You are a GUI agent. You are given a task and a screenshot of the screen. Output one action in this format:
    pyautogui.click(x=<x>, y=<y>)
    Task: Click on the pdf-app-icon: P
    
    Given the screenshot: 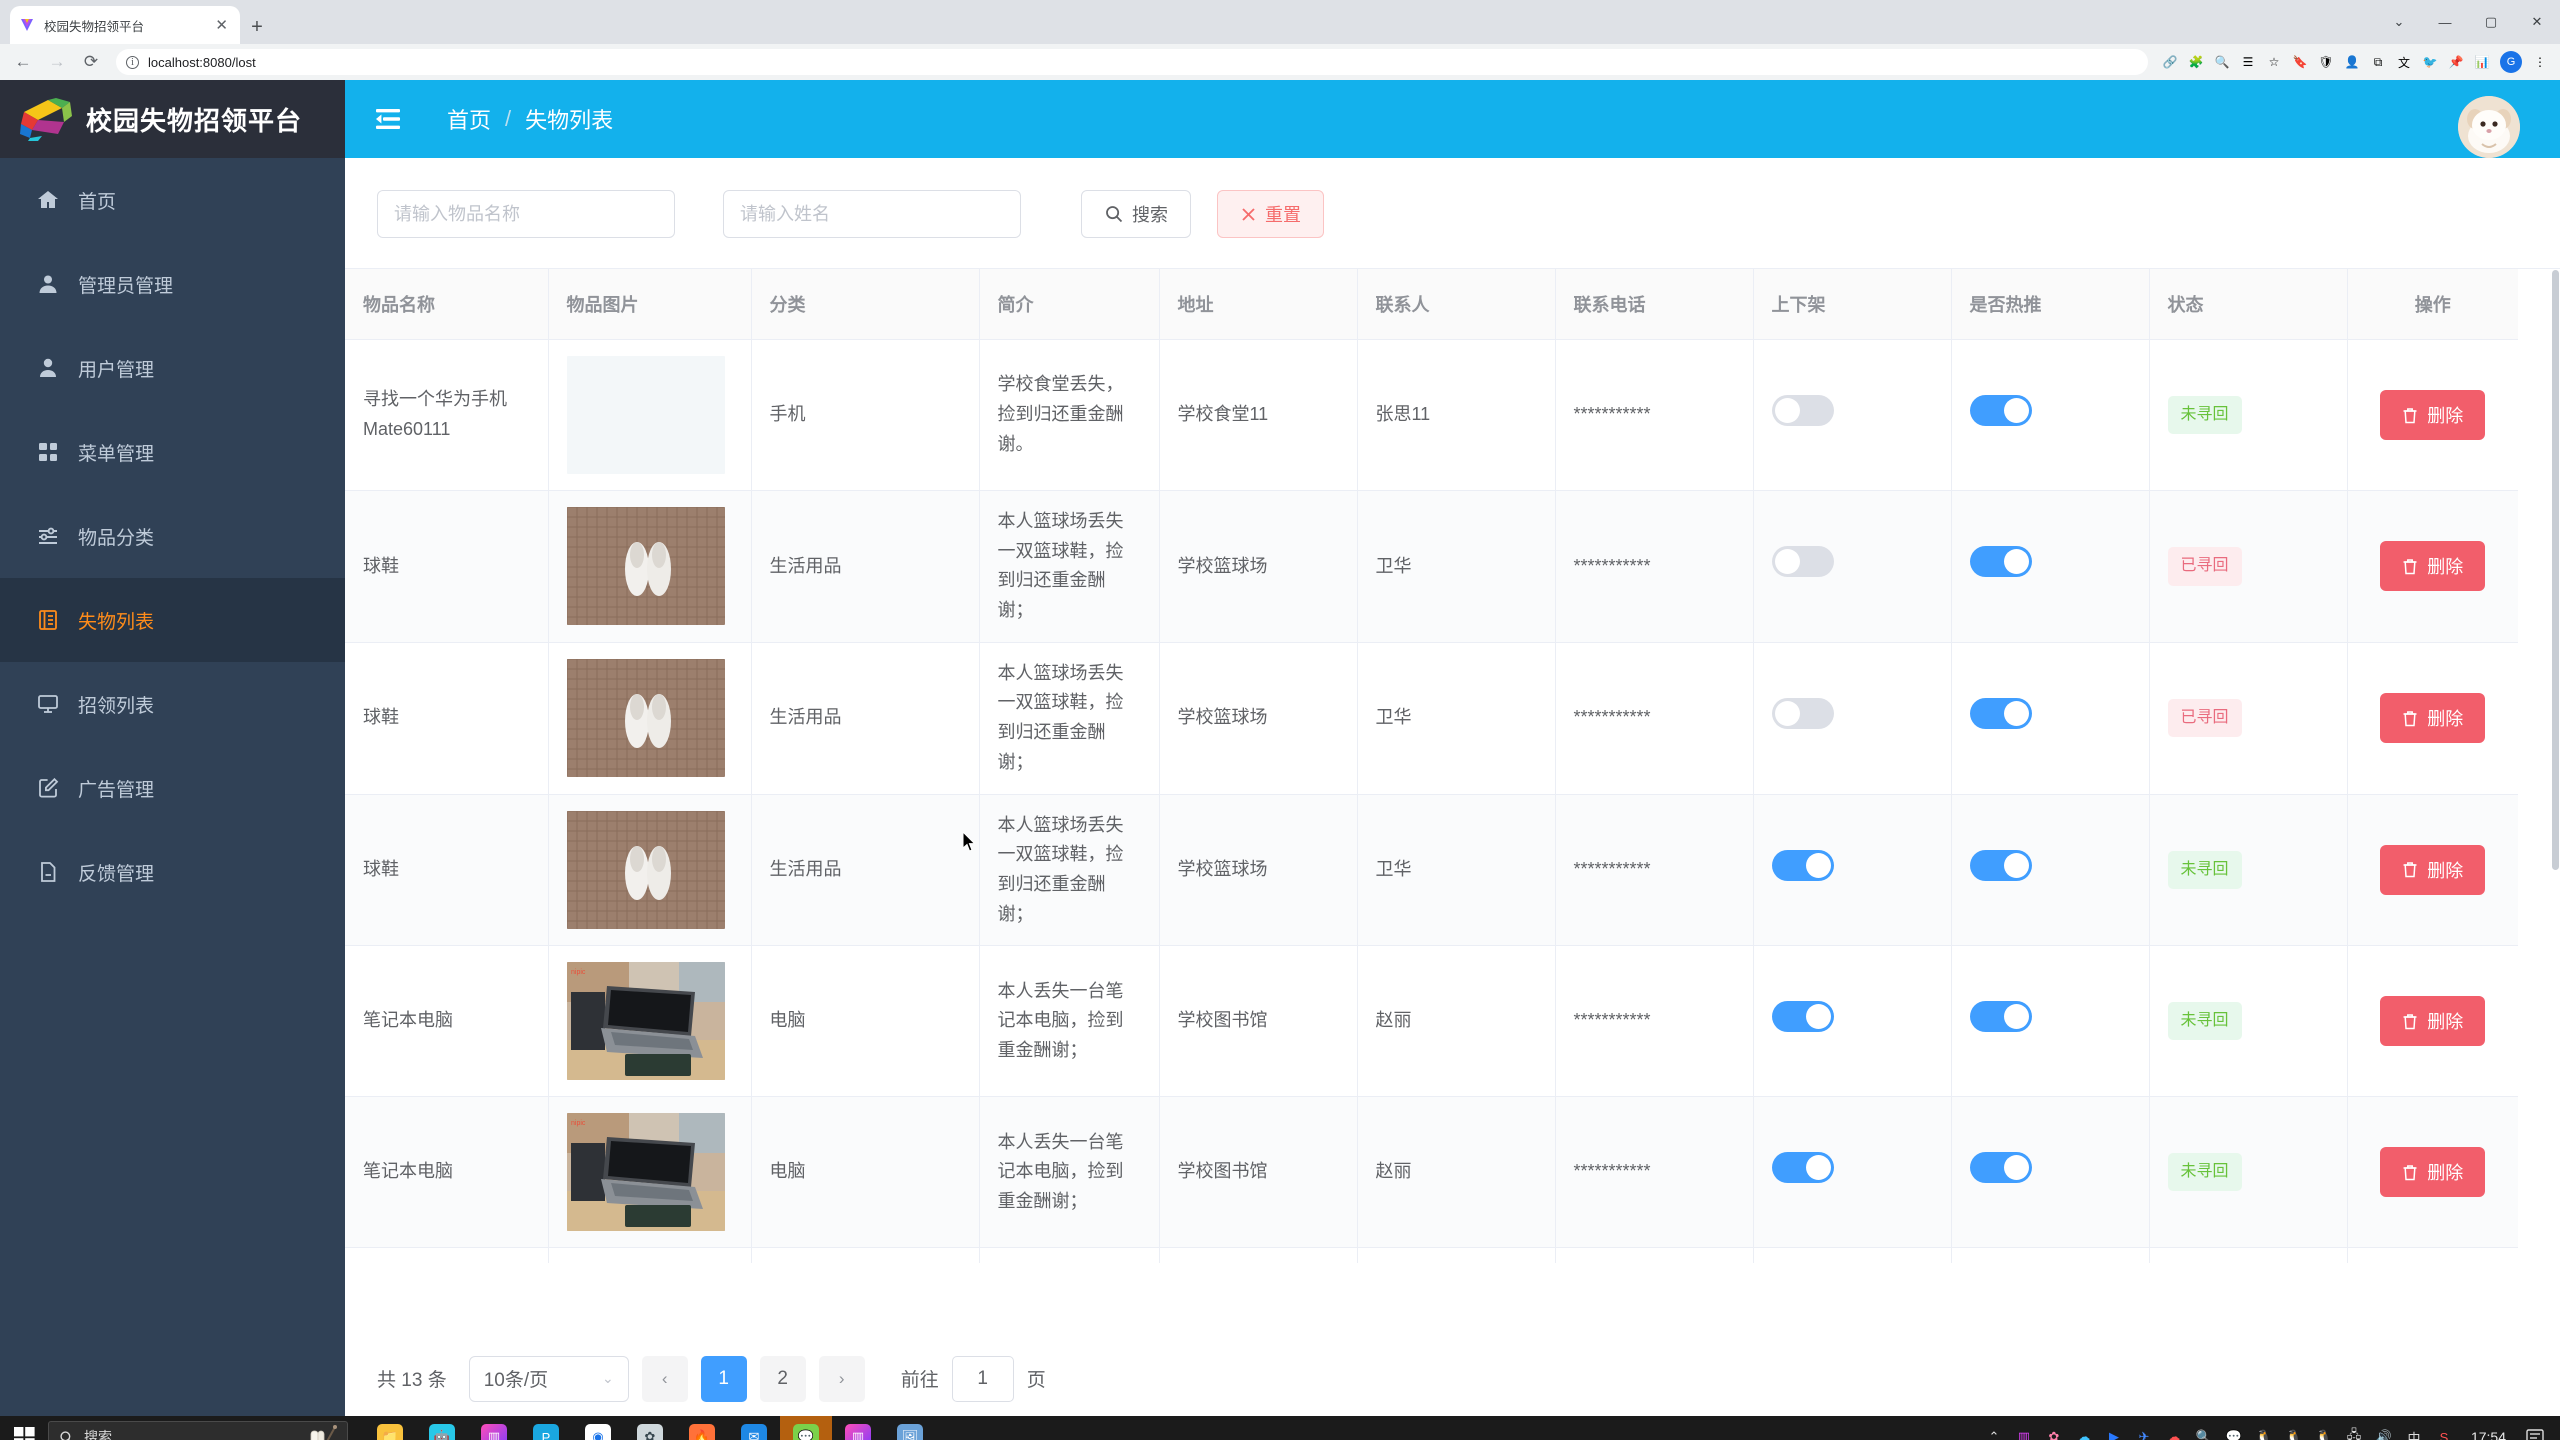 What is the action you would take?
    pyautogui.click(x=546, y=1428)
    